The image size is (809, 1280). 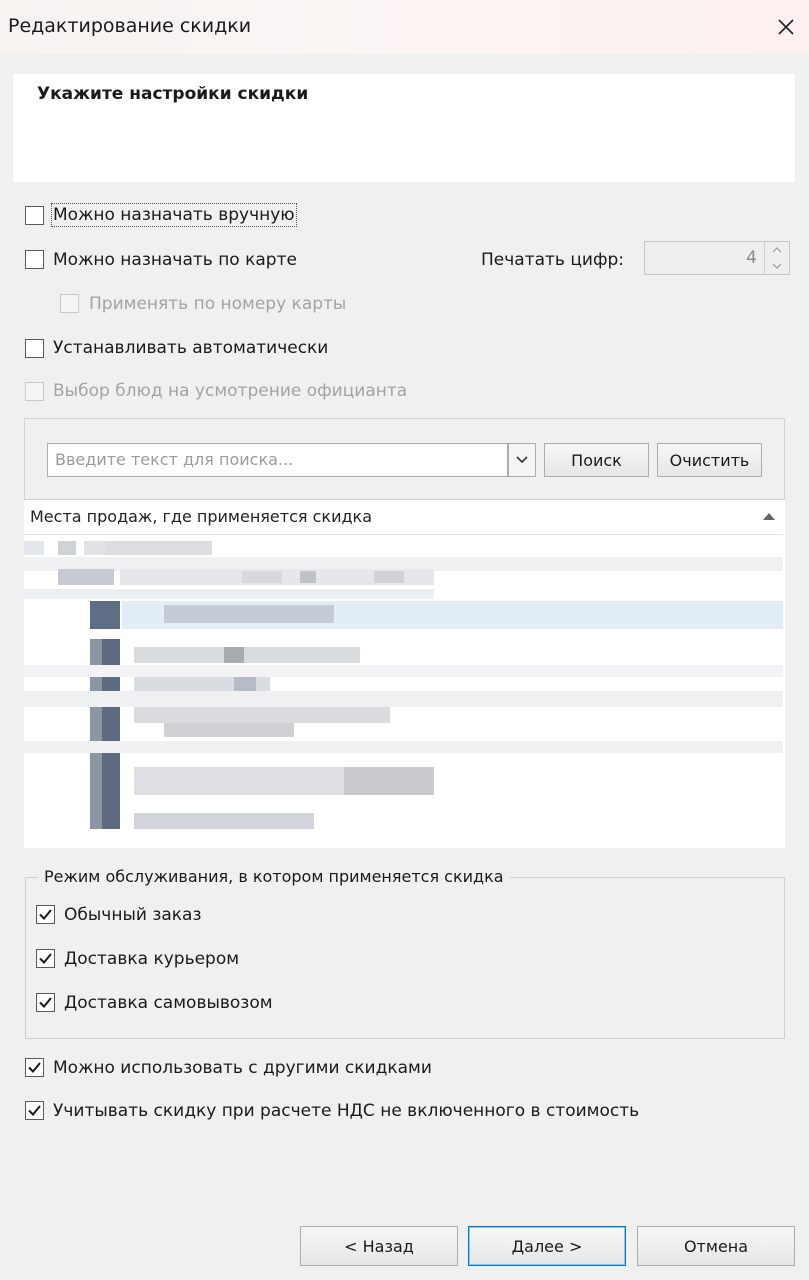 I want to click on search-field, so click(x=271, y=459).